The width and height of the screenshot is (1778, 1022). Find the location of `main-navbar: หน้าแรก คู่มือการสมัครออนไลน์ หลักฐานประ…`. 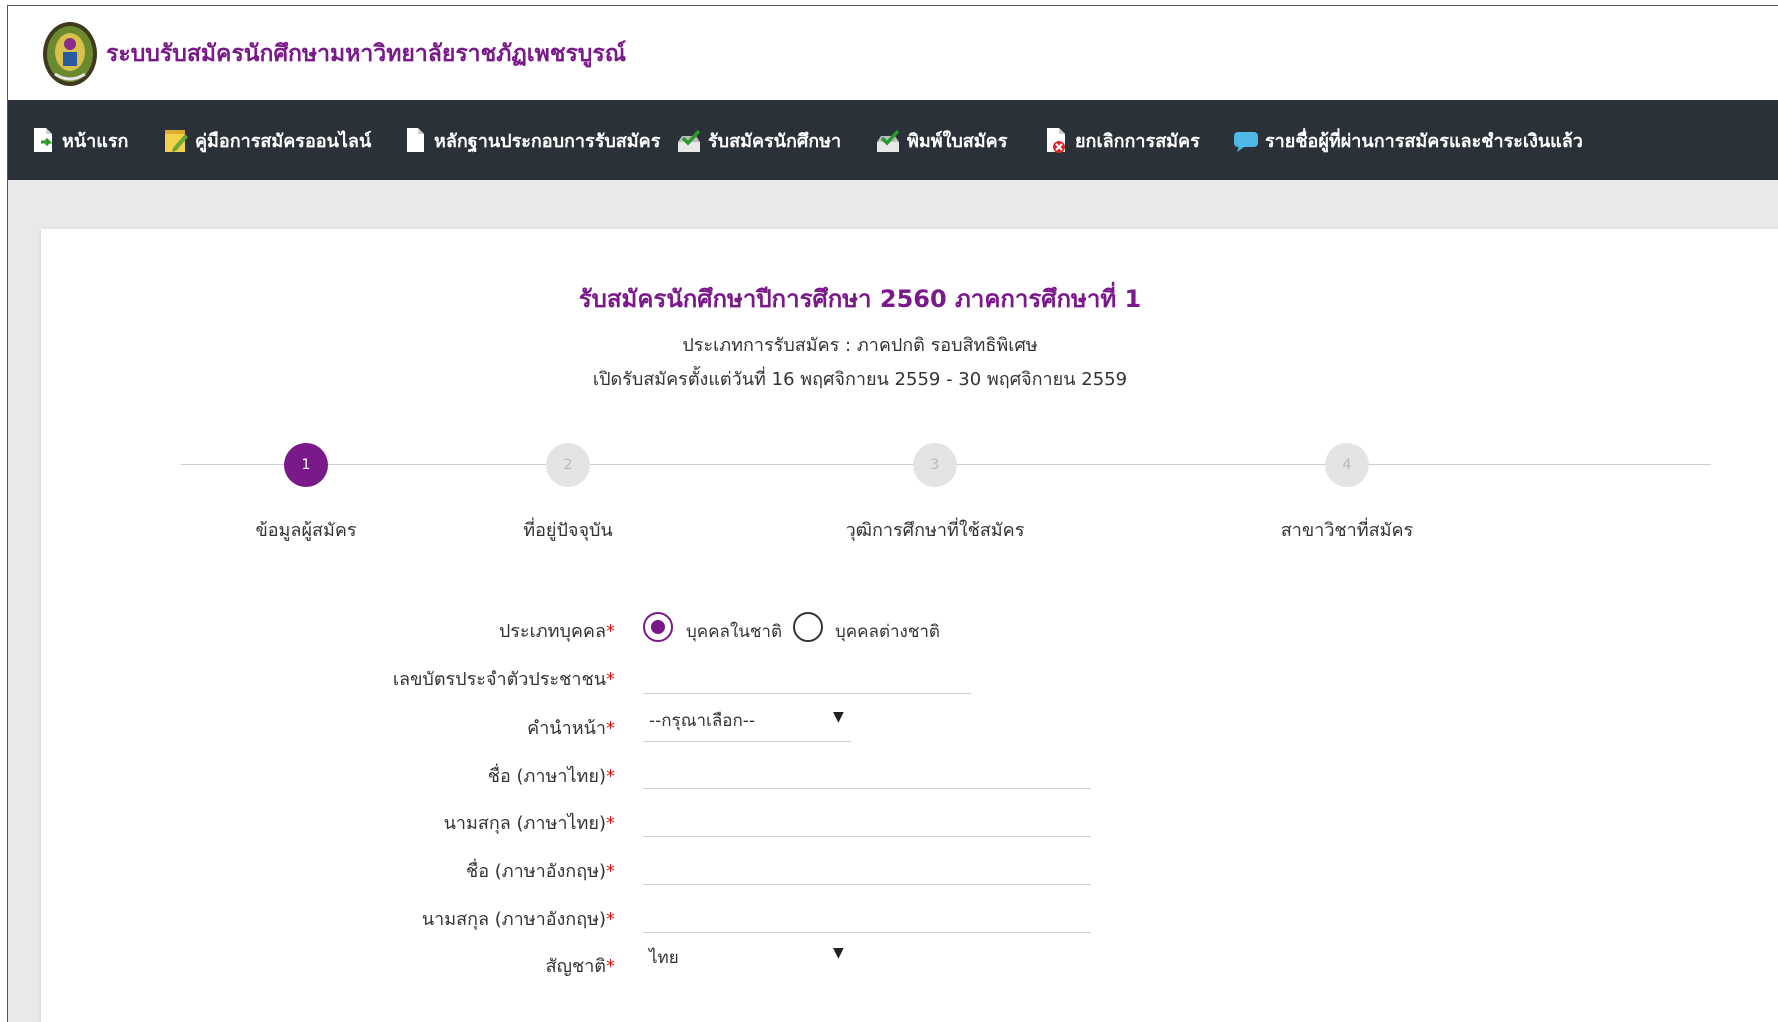

main-navbar: หน้าแรก คู่มือการสมัครออนไลน์ หลักฐานประ… is located at coordinates (893, 140).